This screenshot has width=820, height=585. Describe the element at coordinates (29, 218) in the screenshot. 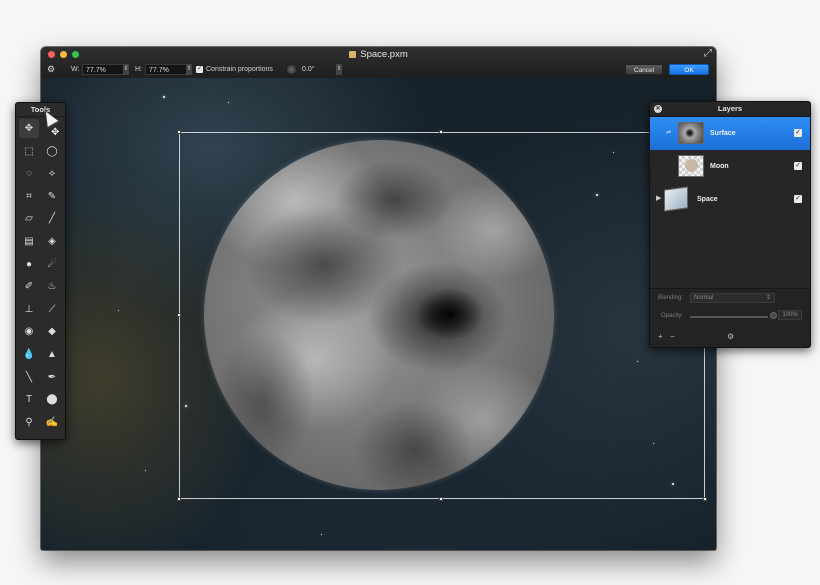

I see `eraser-tool: ▱` at that location.